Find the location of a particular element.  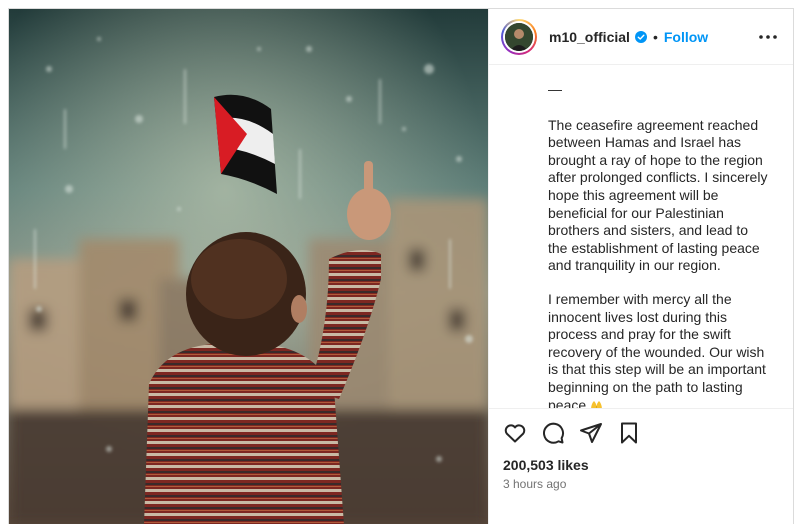

post-actions: 200,503 likes 3 hours ago is located at coordinates (641, 466).